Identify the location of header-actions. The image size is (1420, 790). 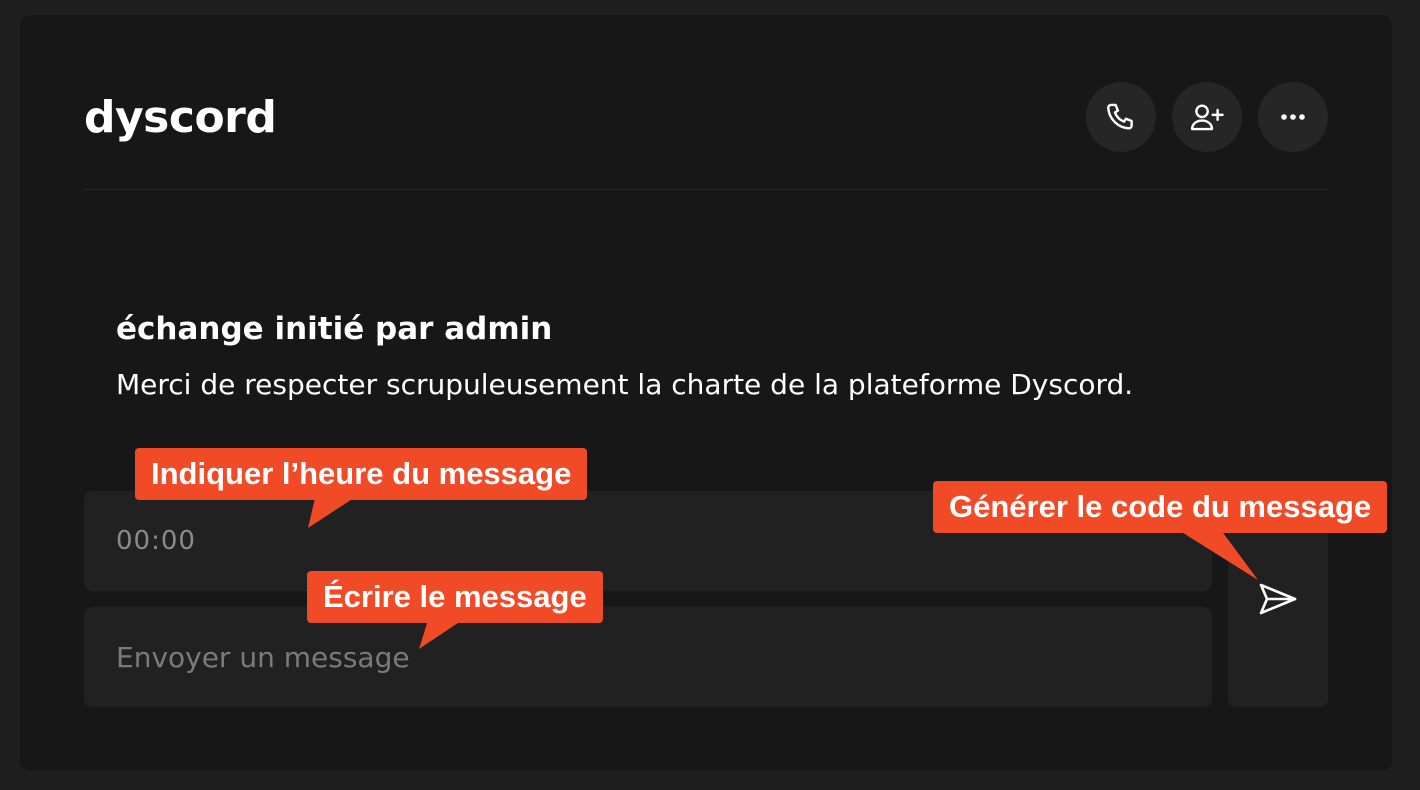
(1207, 117).